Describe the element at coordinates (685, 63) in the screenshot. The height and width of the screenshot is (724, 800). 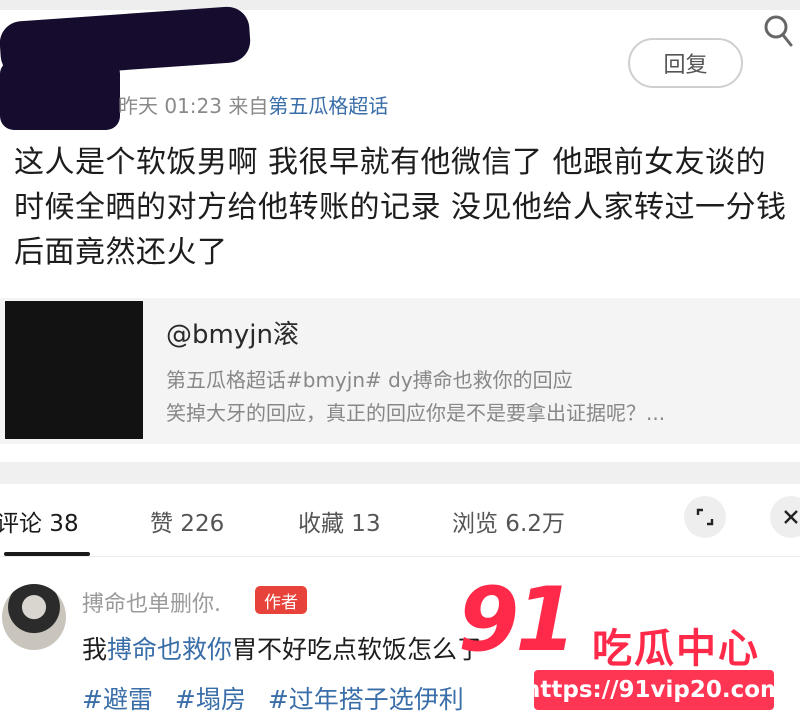
I see `reply-button: 回复` at that location.